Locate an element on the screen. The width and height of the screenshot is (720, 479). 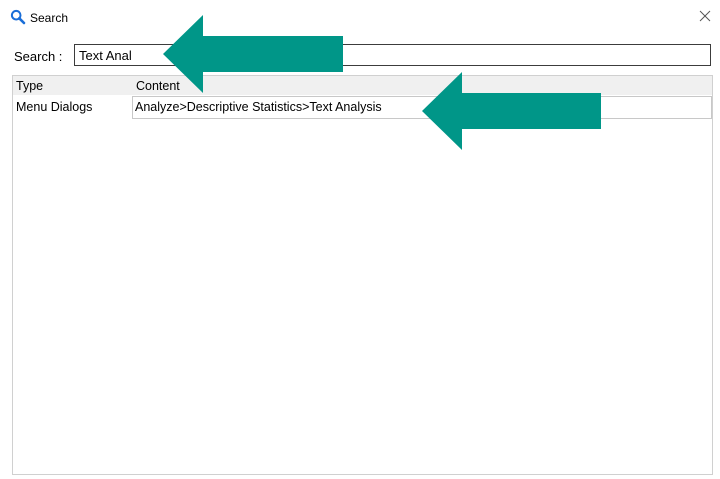
title-bar: Search is located at coordinates (360, 18).